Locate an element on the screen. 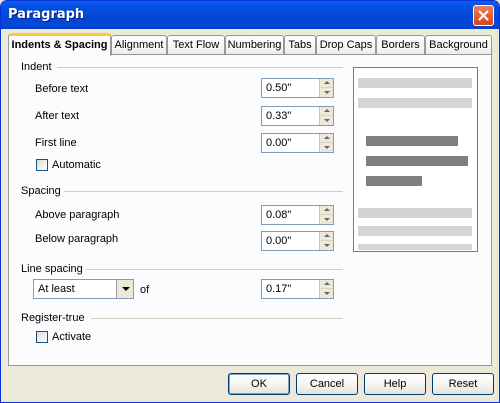  first-line-value: 0.00" is located at coordinates (279, 143).